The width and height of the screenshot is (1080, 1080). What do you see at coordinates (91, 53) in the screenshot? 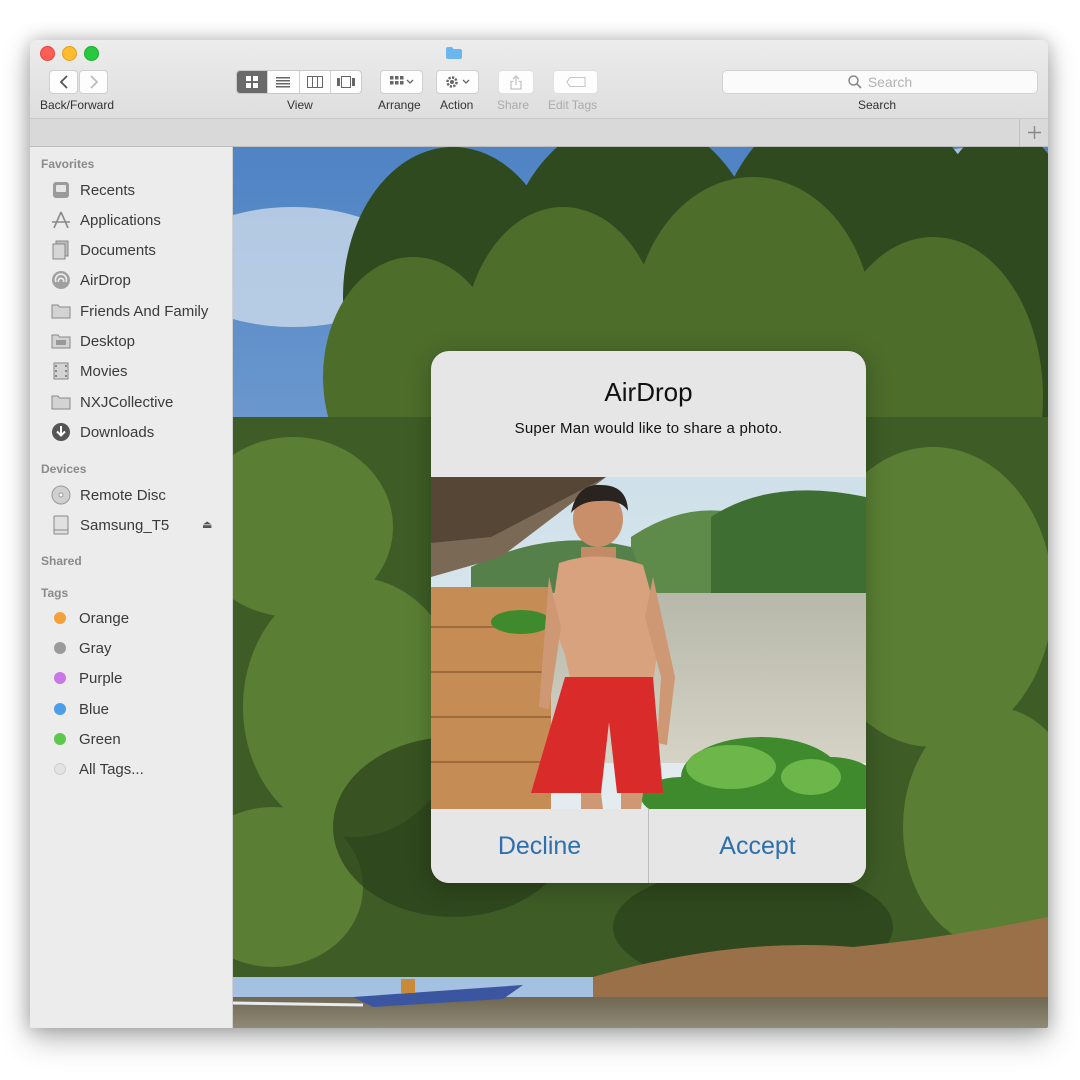
I see `zoom-window-button` at bounding box center [91, 53].